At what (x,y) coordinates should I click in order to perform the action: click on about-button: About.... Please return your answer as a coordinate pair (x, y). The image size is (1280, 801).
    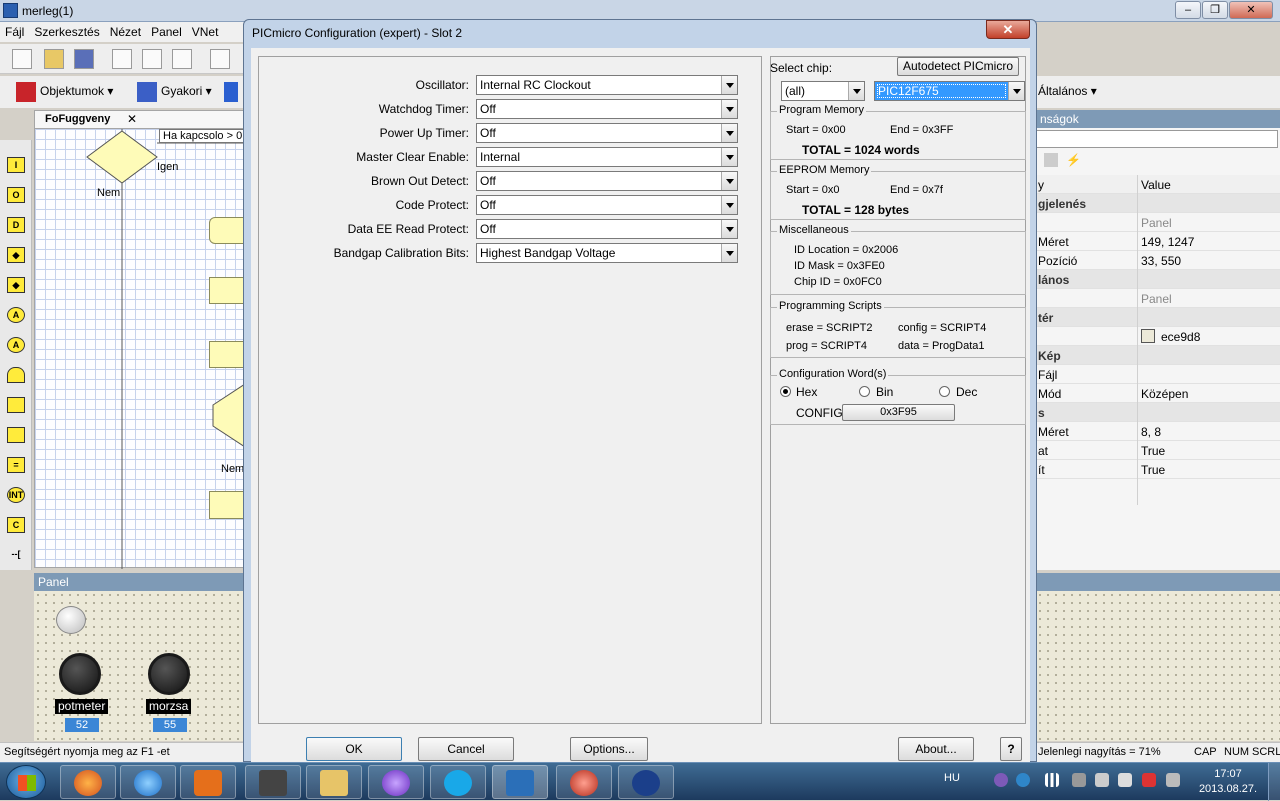
    Looking at the image, I should click on (936, 749).